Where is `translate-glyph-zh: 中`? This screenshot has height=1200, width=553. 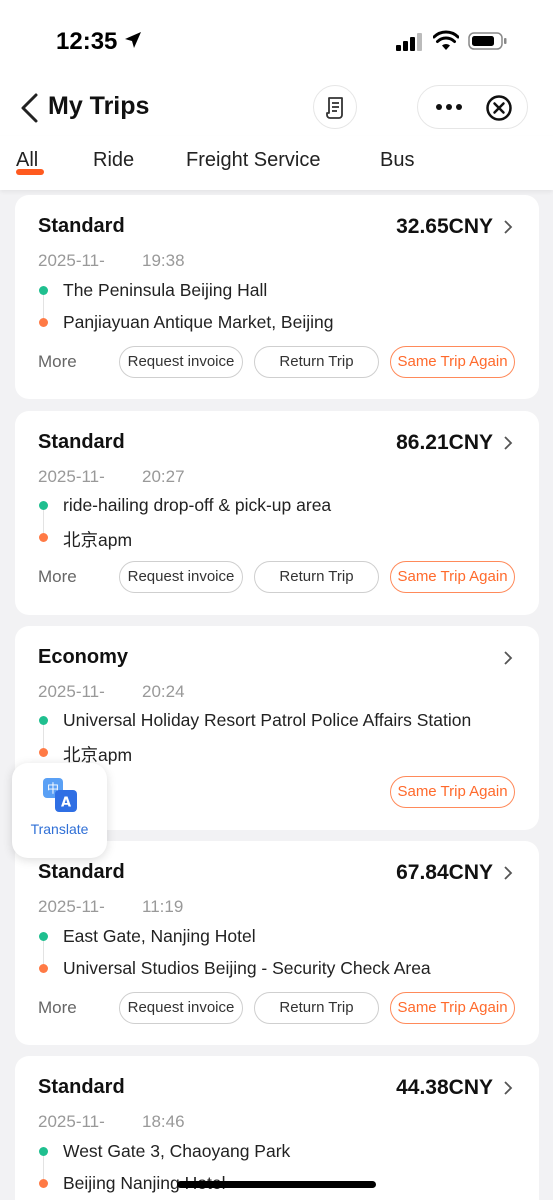 translate-glyph-zh: 中 is located at coordinates (53, 788).